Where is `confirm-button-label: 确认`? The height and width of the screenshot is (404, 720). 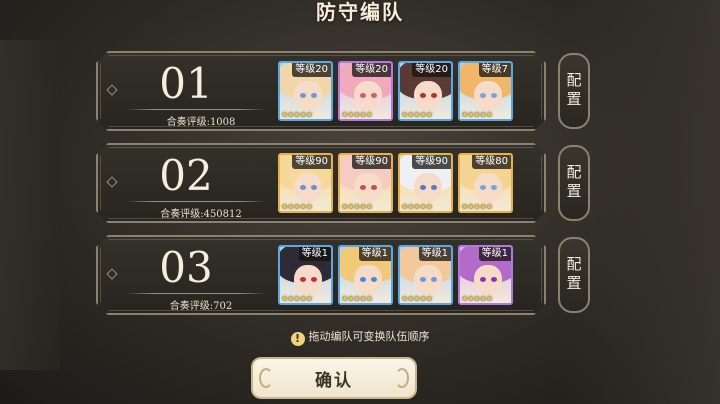
confirm-button-label: 确认 is located at coordinates (334, 380).